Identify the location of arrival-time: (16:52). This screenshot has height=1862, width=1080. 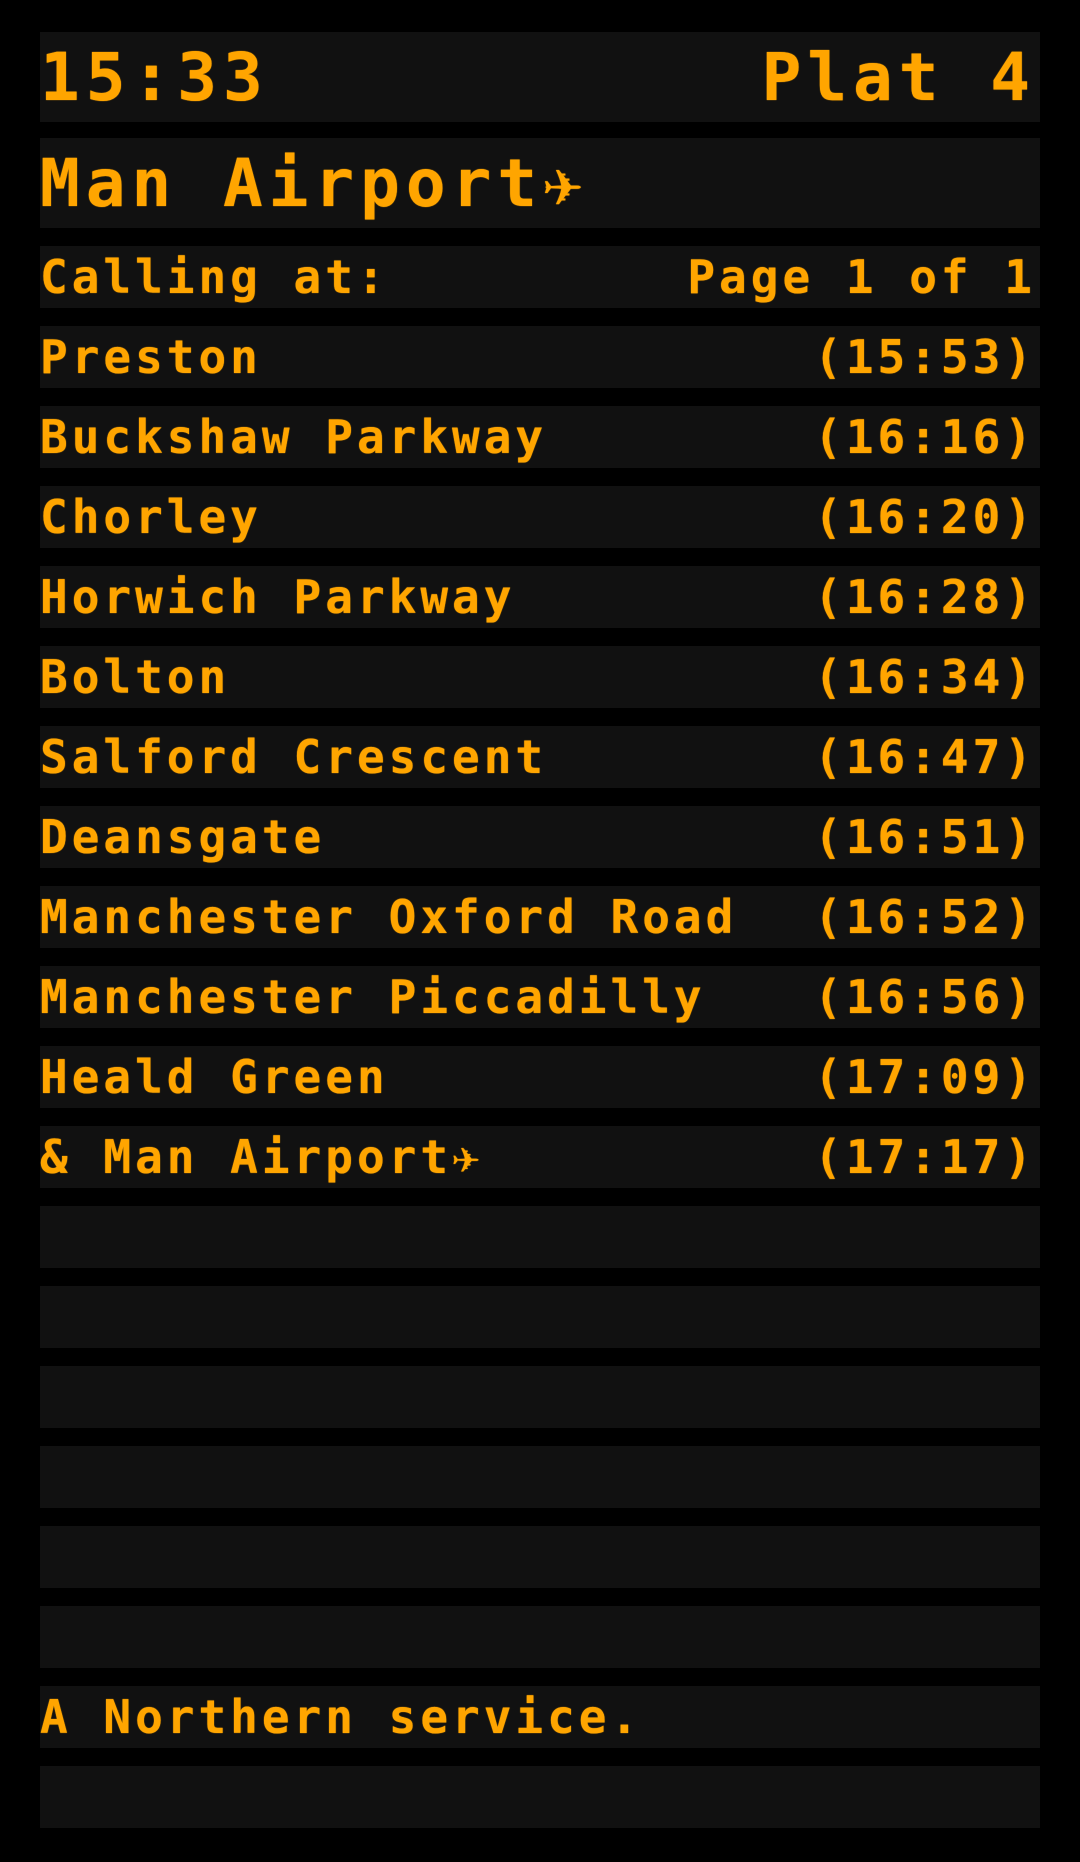
(925, 917).